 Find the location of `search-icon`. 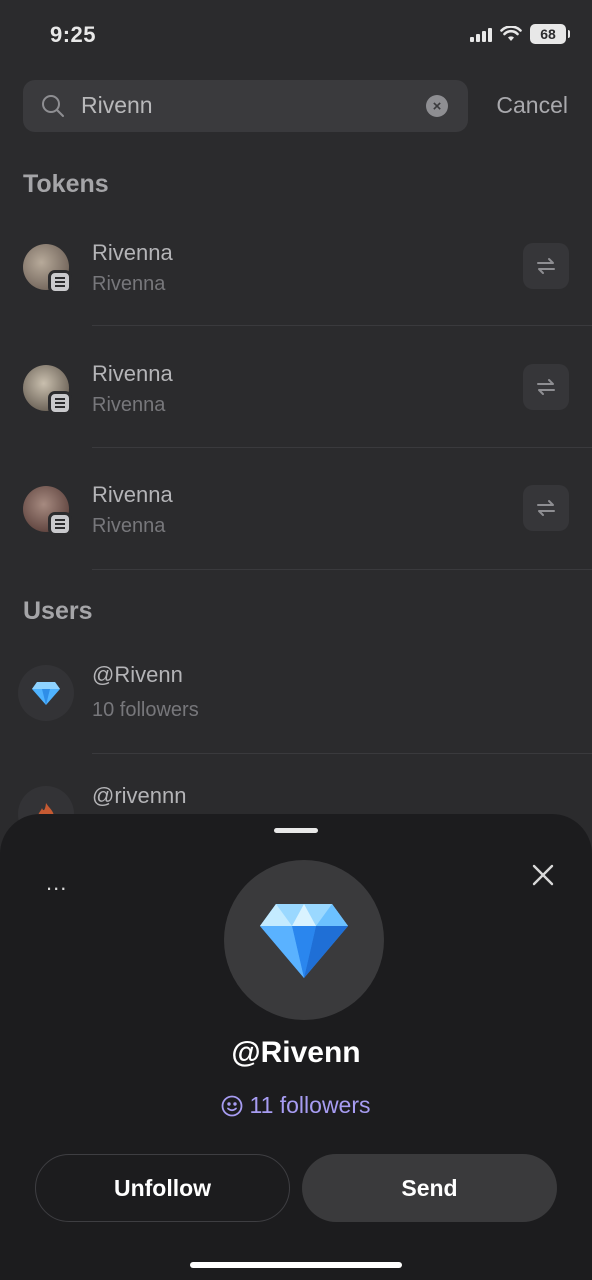

search-icon is located at coordinates (53, 106).